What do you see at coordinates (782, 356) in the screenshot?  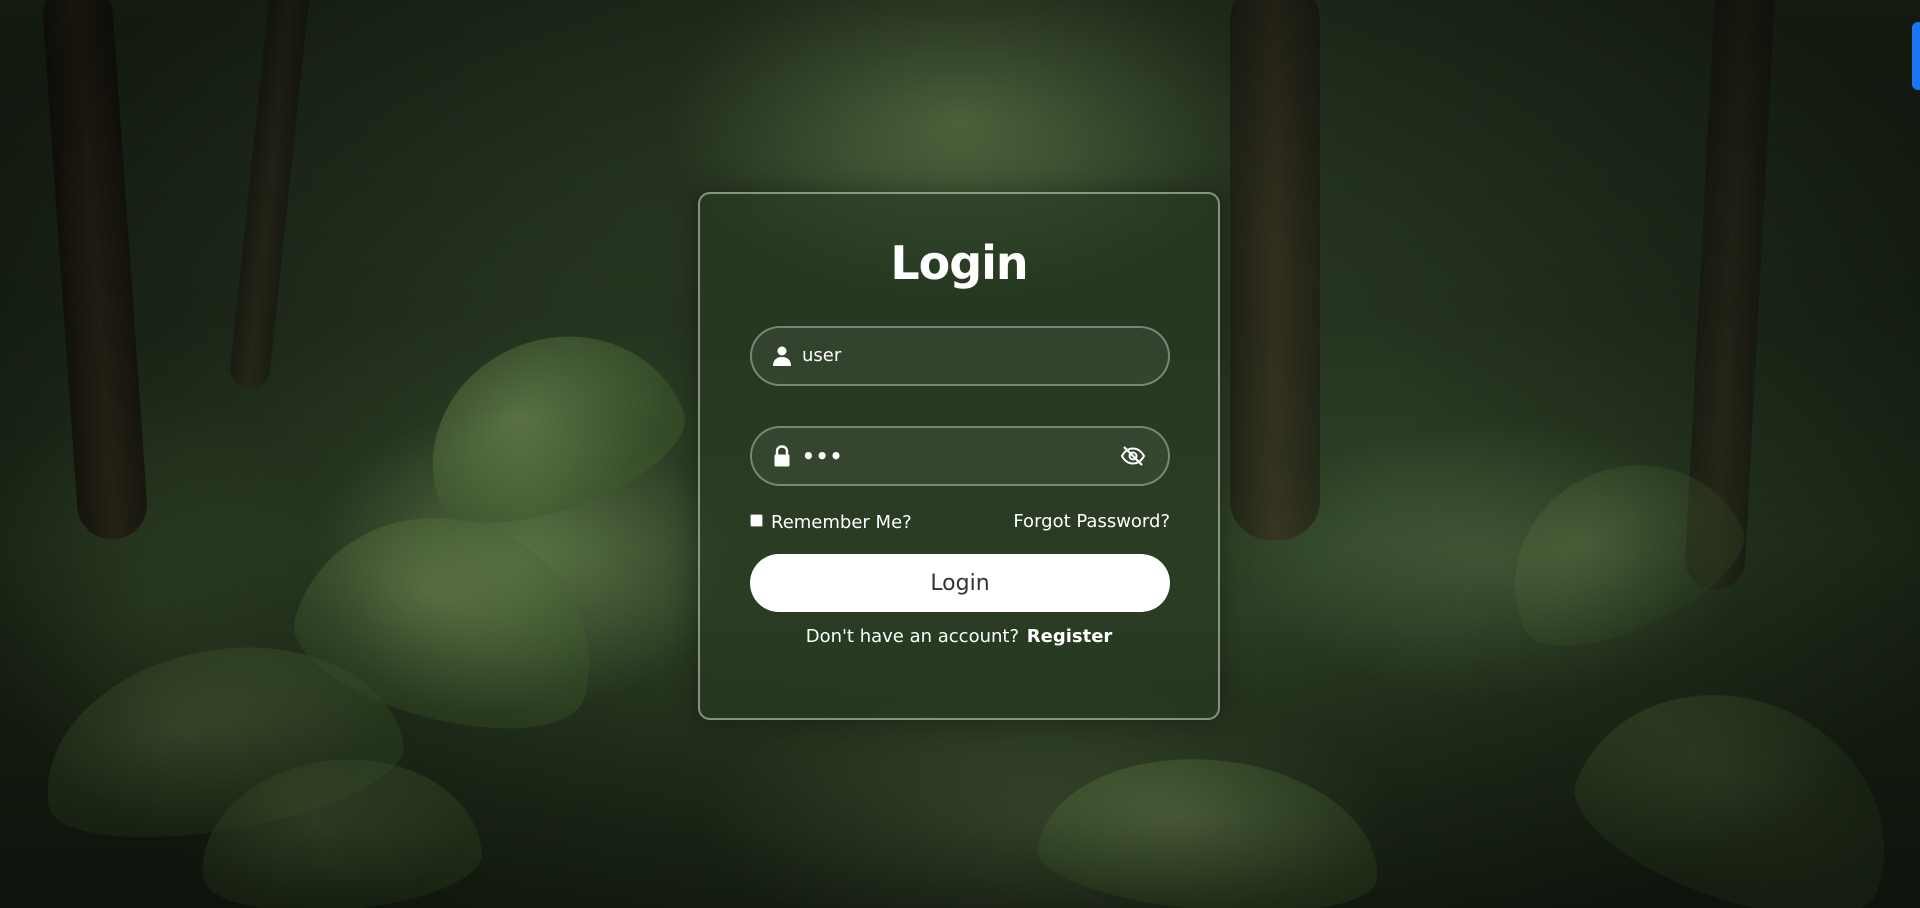 I see `user-icon` at bounding box center [782, 356].